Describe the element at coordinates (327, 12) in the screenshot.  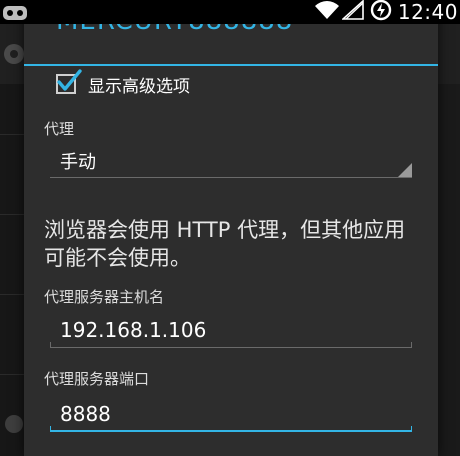
I see `wifi-icon` at that location.